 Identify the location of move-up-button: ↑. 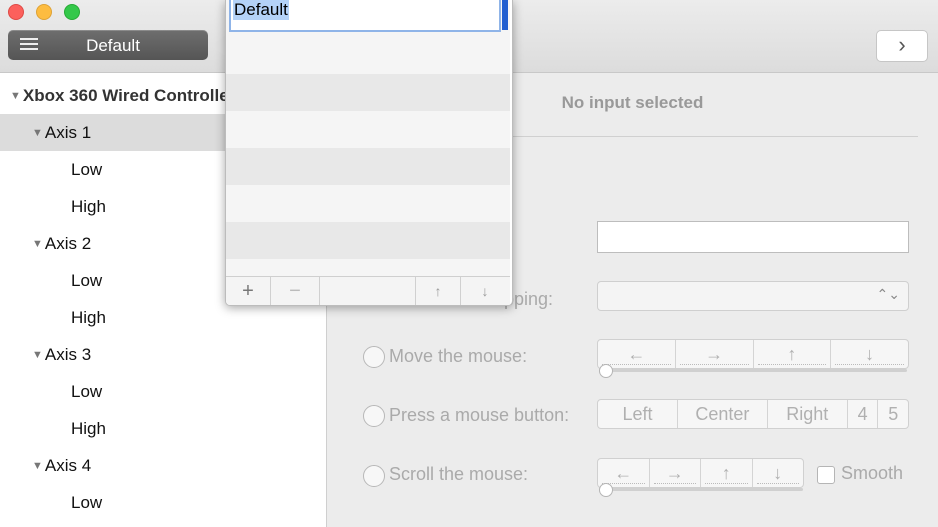
(438, 291).